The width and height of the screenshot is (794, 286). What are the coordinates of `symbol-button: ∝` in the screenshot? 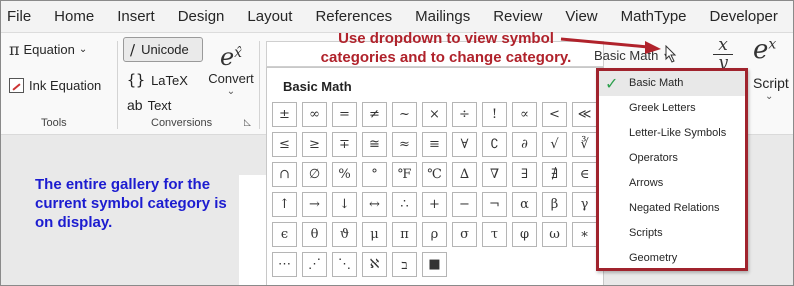 It's located at (524, 114).